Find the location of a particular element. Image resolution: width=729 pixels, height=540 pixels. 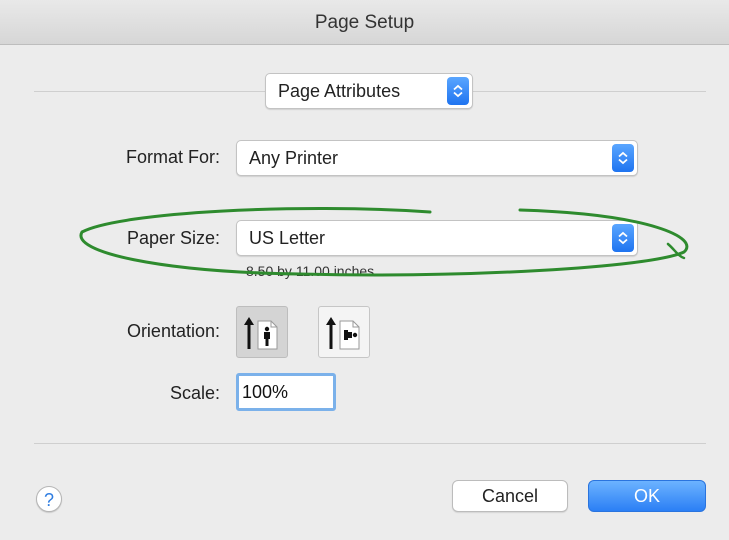

highlight-ellipse-annotation is located at coordinates (384, 242).